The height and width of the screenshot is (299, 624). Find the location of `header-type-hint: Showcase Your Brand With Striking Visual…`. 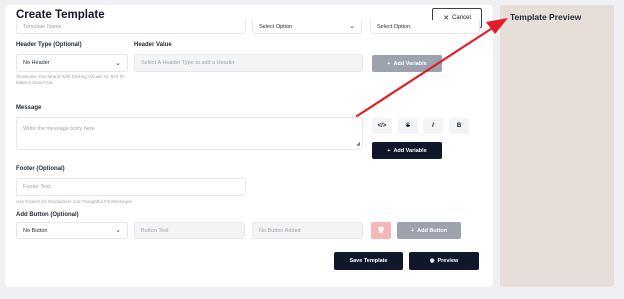

header-type-hint: Showcase Your Brand With Striking Visual… is located at coordinates (70, 79).